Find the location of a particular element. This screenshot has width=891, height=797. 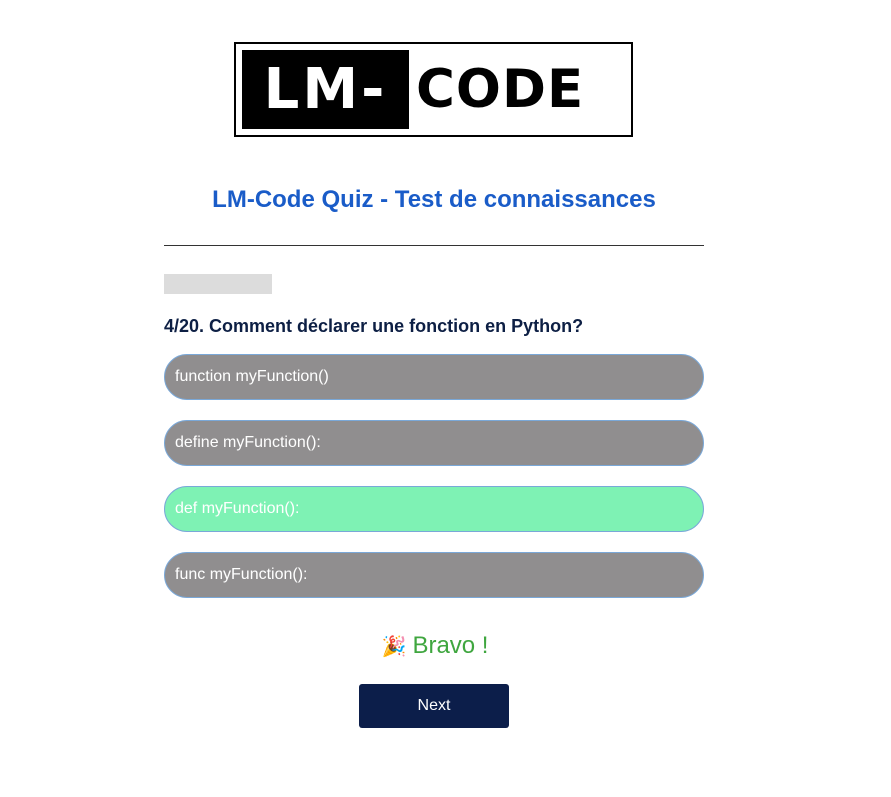

next-button: Next is located at coordinates (434, 706).